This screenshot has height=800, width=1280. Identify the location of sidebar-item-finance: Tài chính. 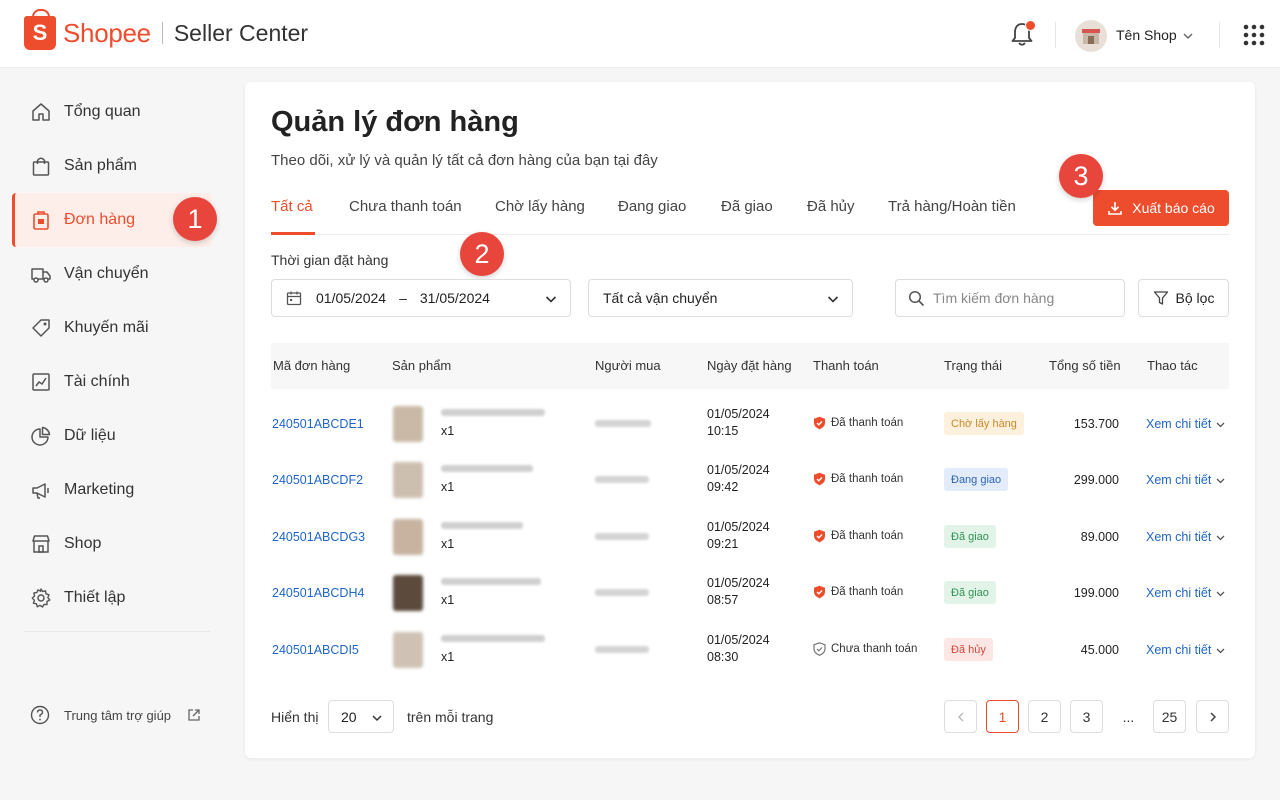
(112, 382).